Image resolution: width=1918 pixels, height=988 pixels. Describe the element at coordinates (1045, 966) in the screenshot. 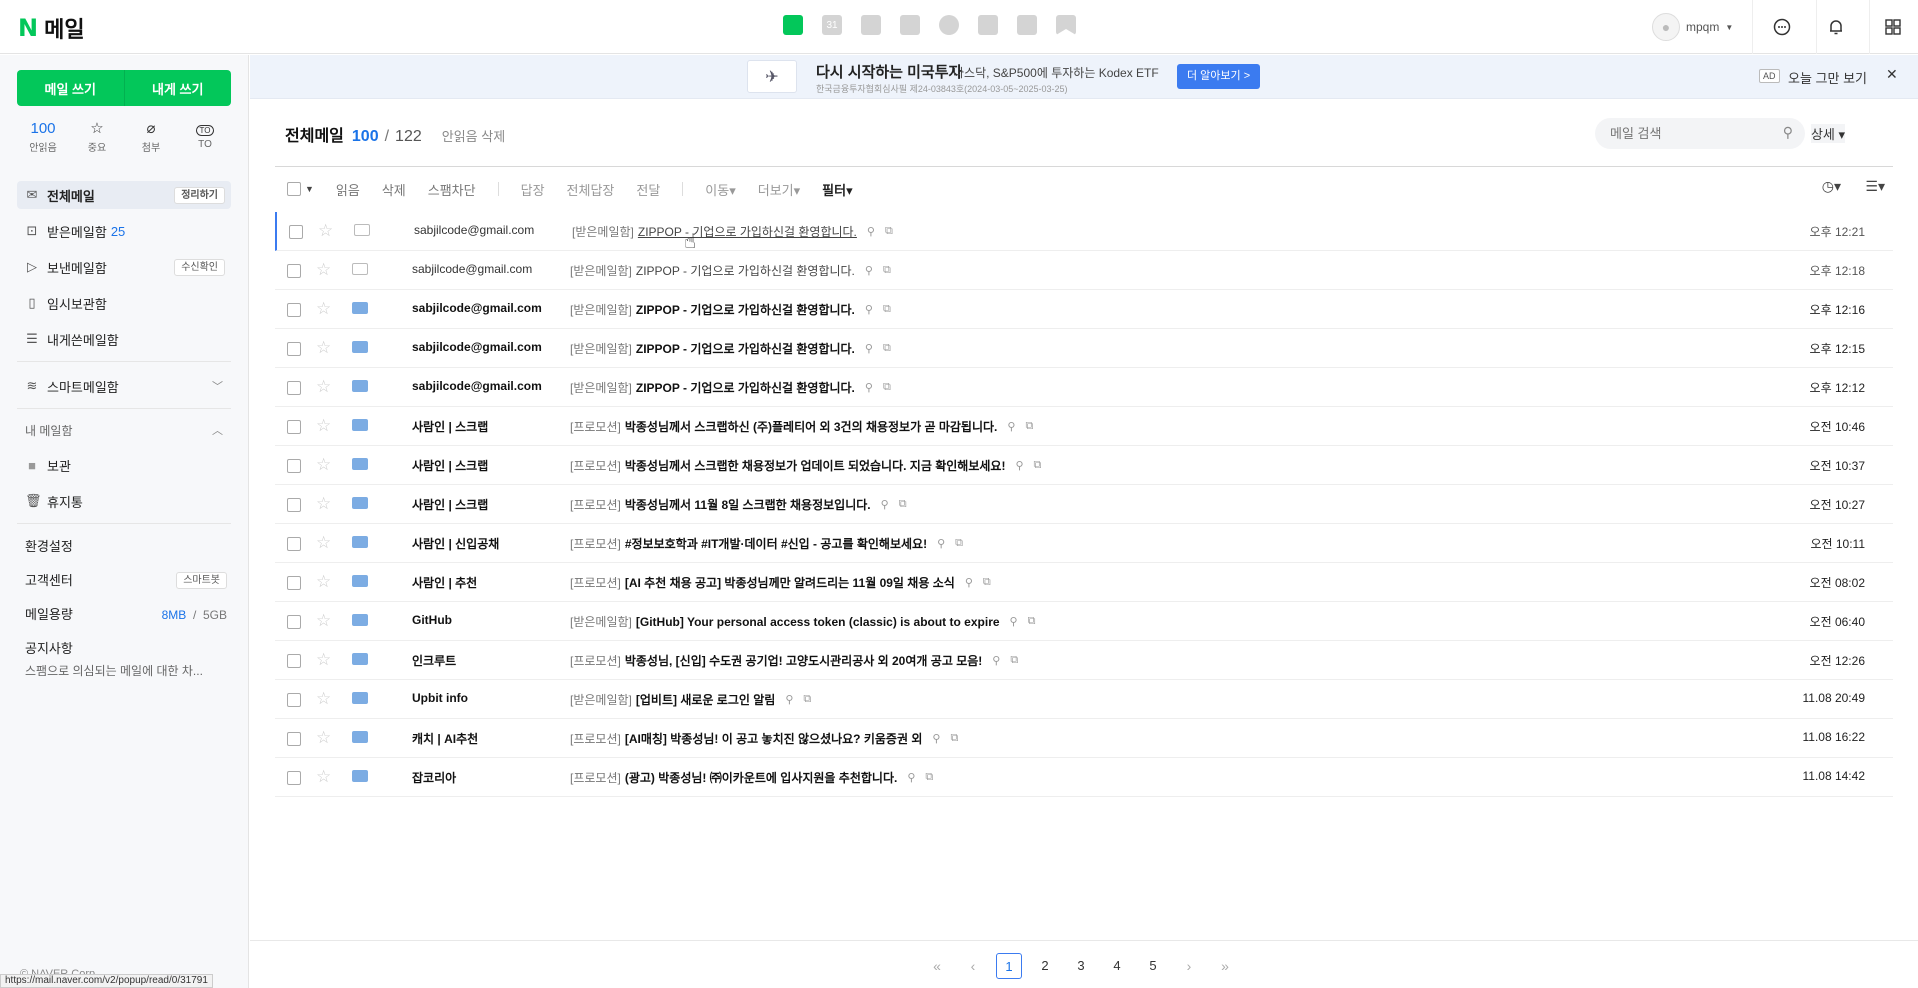

I see `page-2: 2` at that location.